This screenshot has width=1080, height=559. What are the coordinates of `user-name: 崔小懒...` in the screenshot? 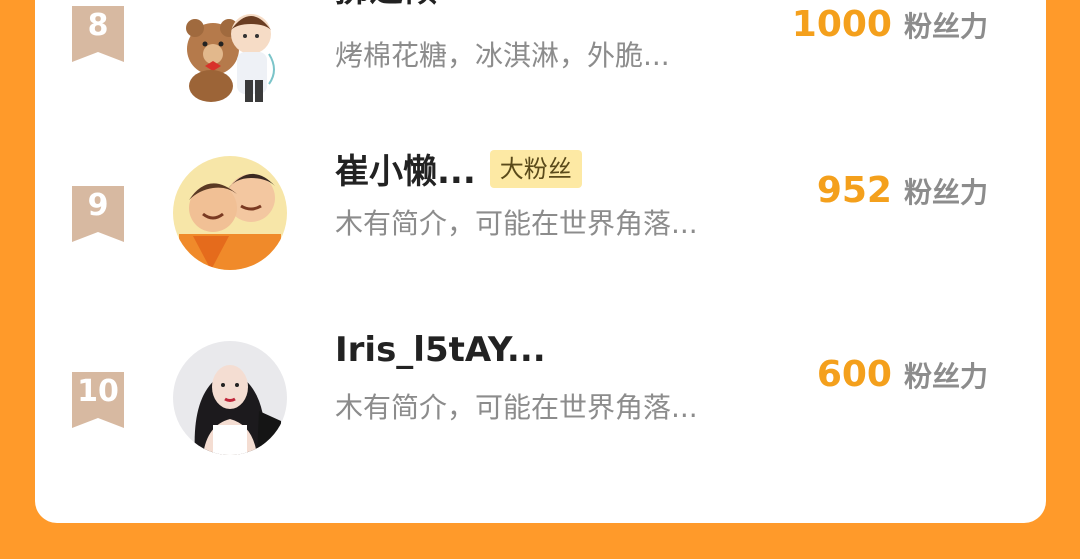 It's located at (405, 168).